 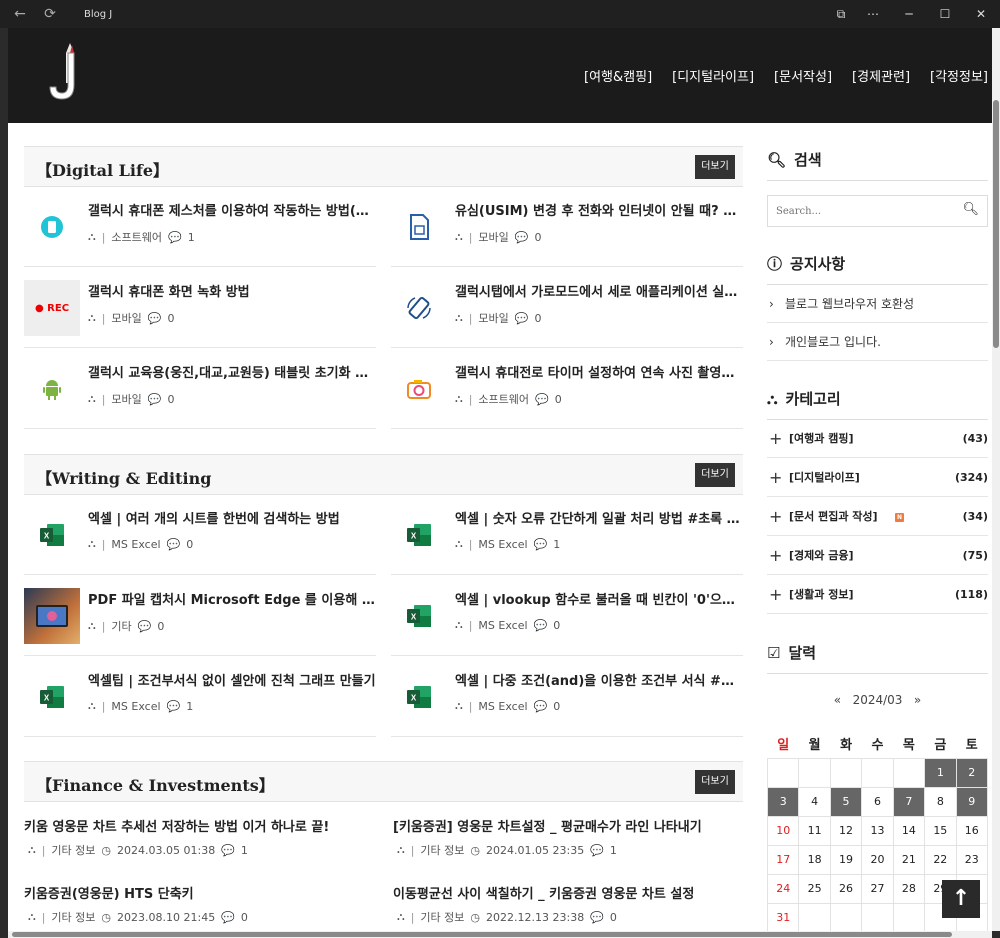 What do you see at coordinates (981, 14) in the screenshot?
I see `close-icon: ✕` at bounding box center [981, 14].